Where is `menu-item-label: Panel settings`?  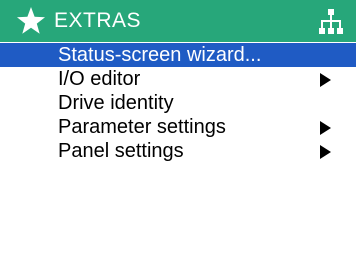 menu-item-label: Panel settings is located at coordinates (121, 151).